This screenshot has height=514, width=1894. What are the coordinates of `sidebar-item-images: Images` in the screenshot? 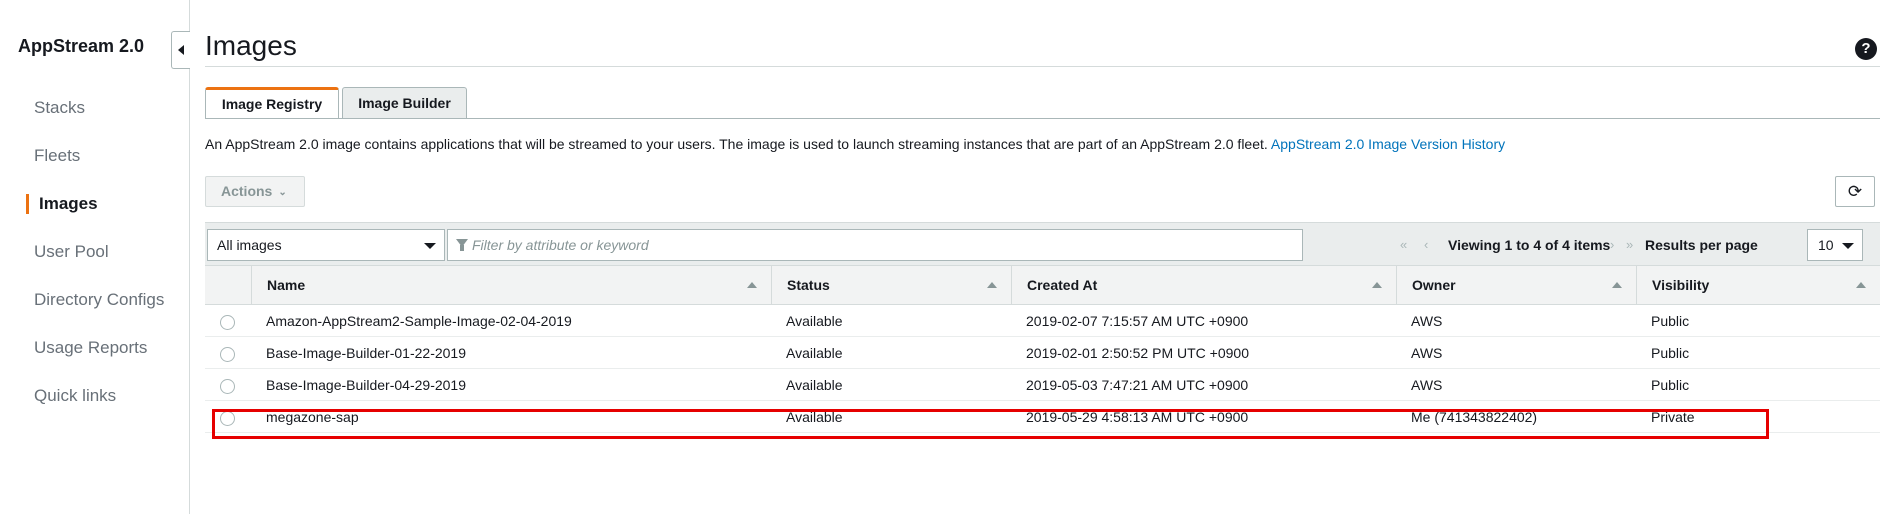 It's located at (94, 204).